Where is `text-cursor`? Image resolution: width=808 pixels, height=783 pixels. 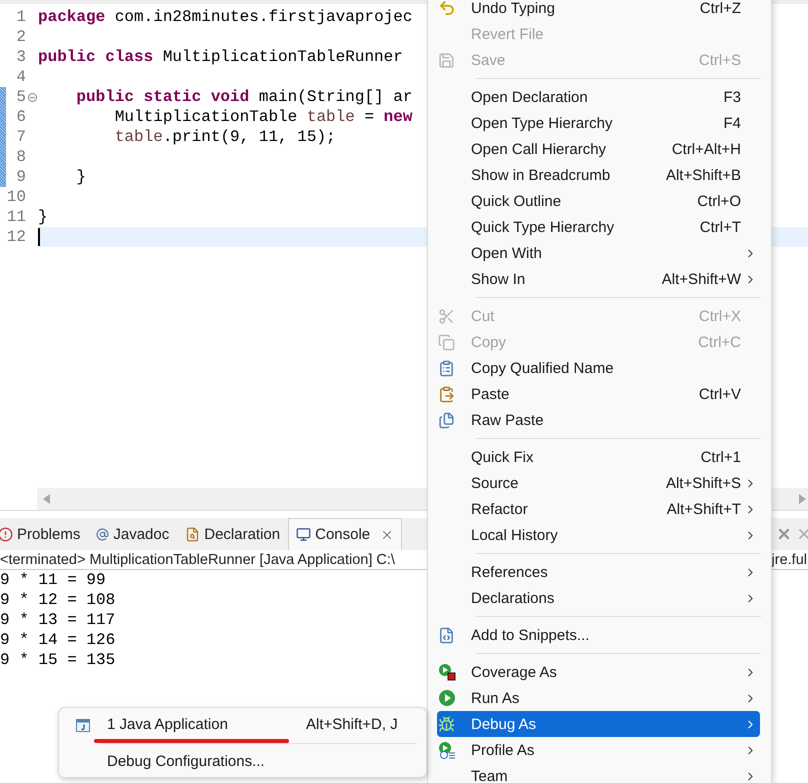
text-cursor is located at coordinates (39, 237).